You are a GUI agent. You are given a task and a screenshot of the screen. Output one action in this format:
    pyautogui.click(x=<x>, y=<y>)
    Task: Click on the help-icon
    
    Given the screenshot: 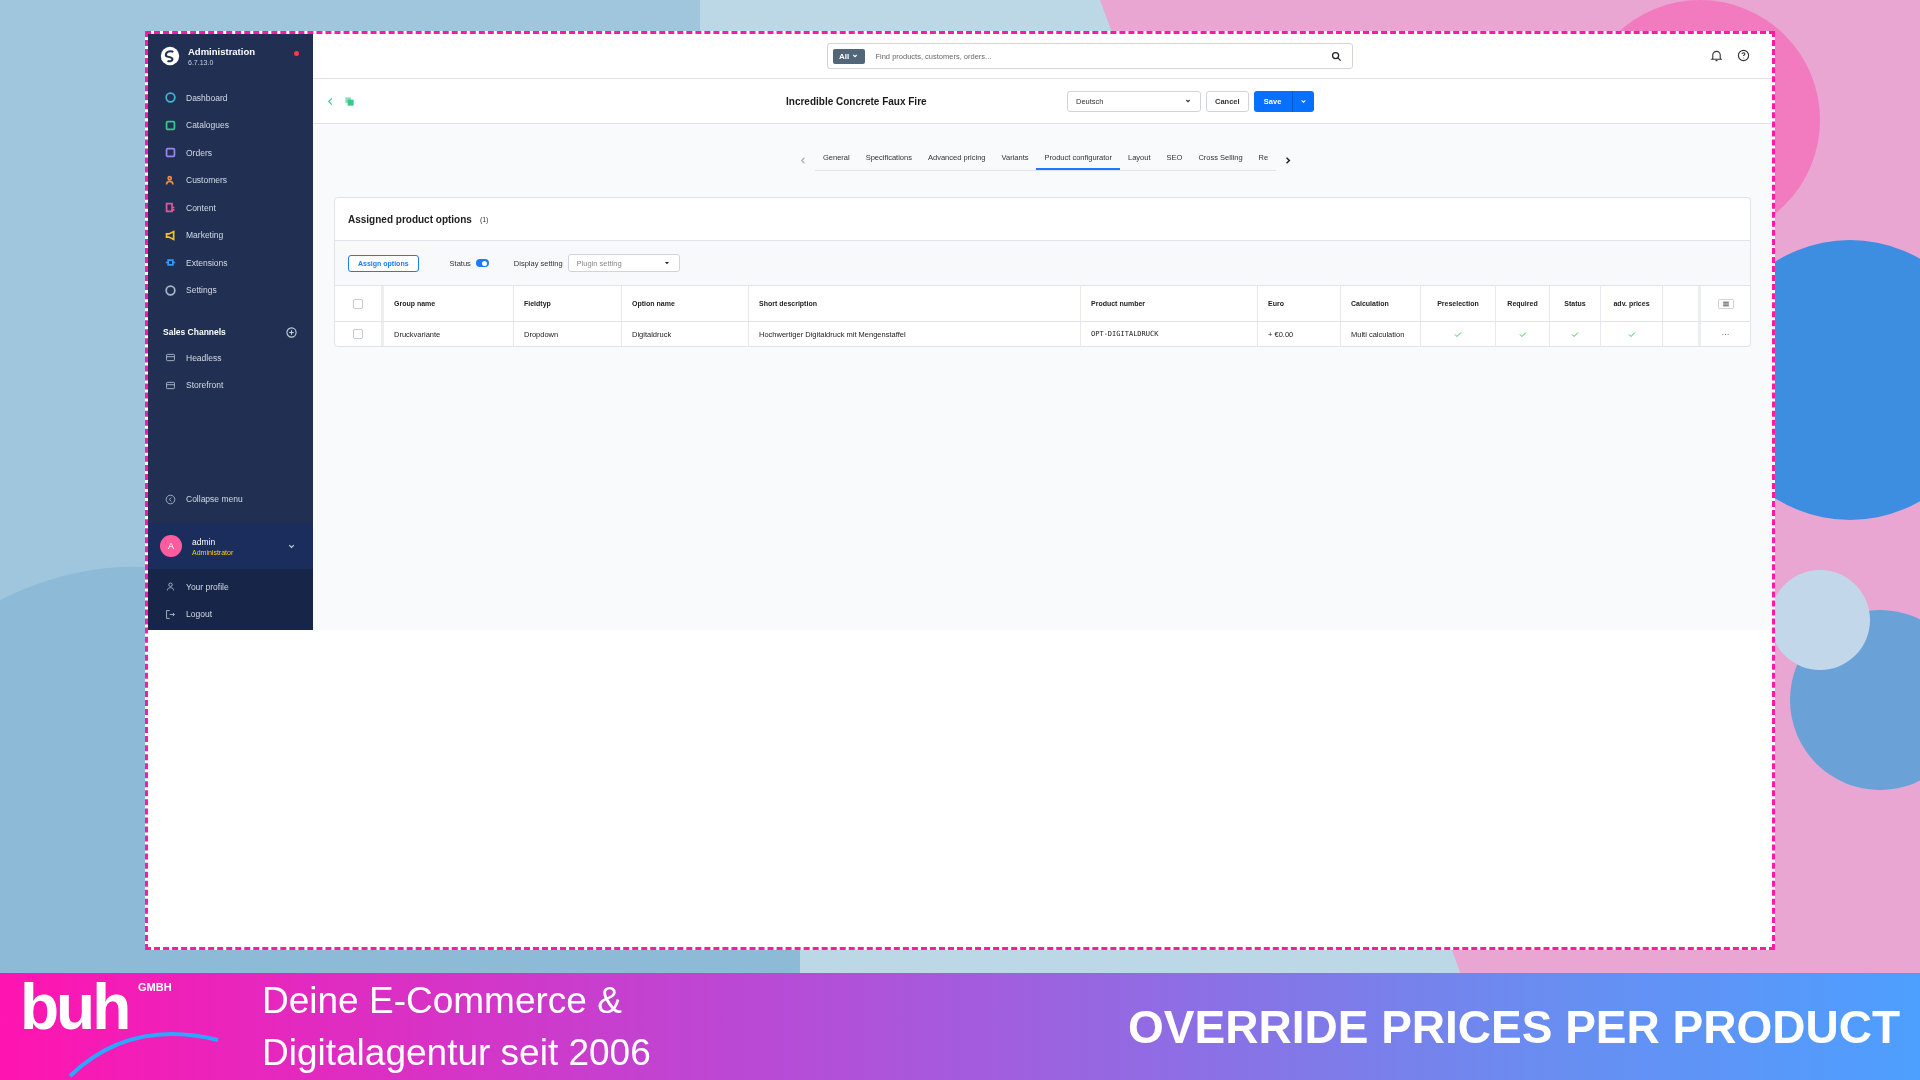 What is the action you would take?
    pyautogui.click(x=1743, y=55)
    